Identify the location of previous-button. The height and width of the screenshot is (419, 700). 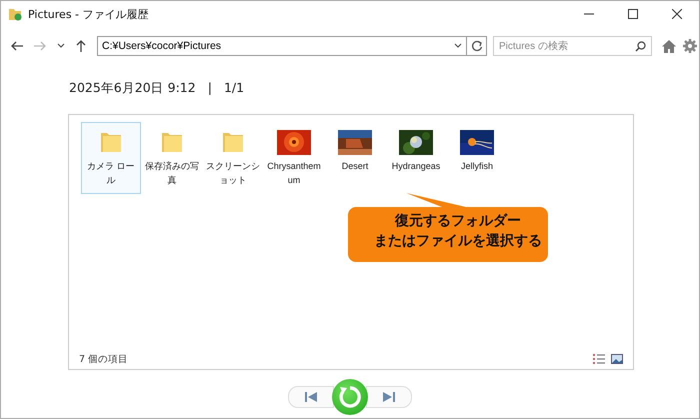
(311, 397).